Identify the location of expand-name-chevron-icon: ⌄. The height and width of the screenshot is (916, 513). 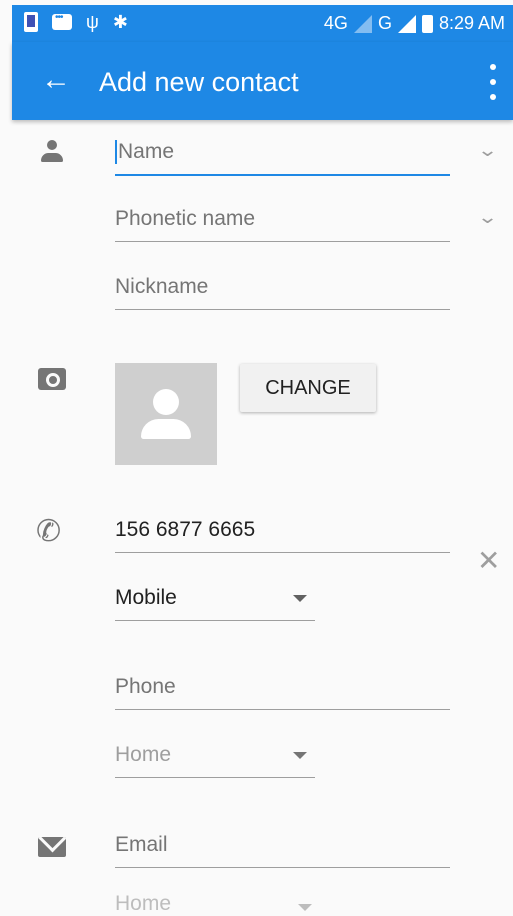
(487, 150).